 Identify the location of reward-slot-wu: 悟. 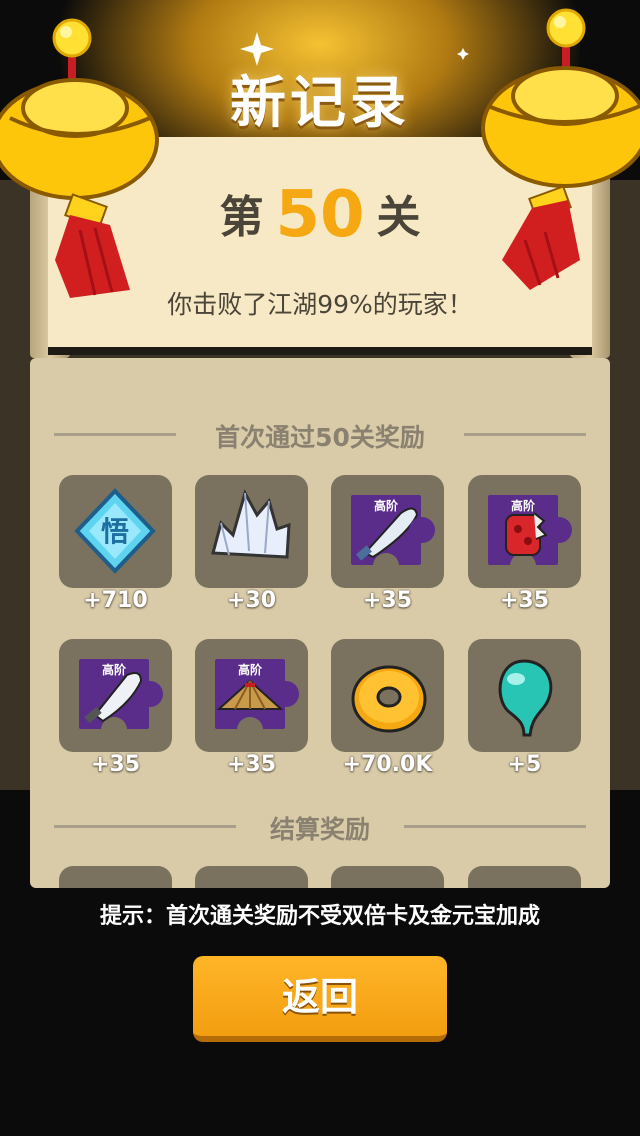
(115, 531).